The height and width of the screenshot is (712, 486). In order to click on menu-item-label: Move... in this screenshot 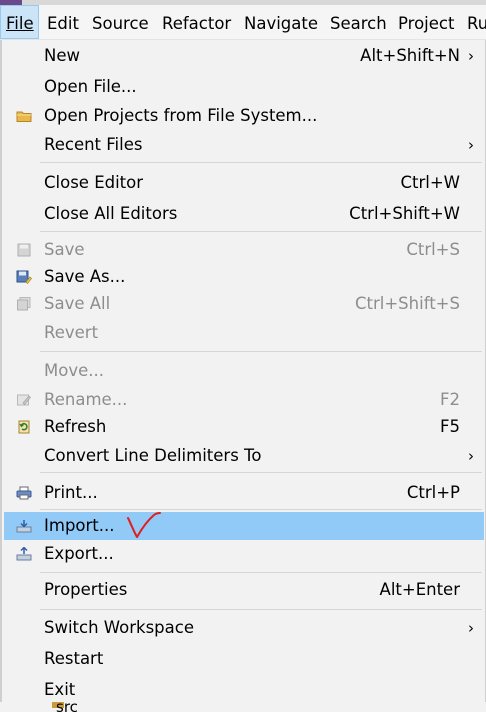, I will do `click(74, 370)`.